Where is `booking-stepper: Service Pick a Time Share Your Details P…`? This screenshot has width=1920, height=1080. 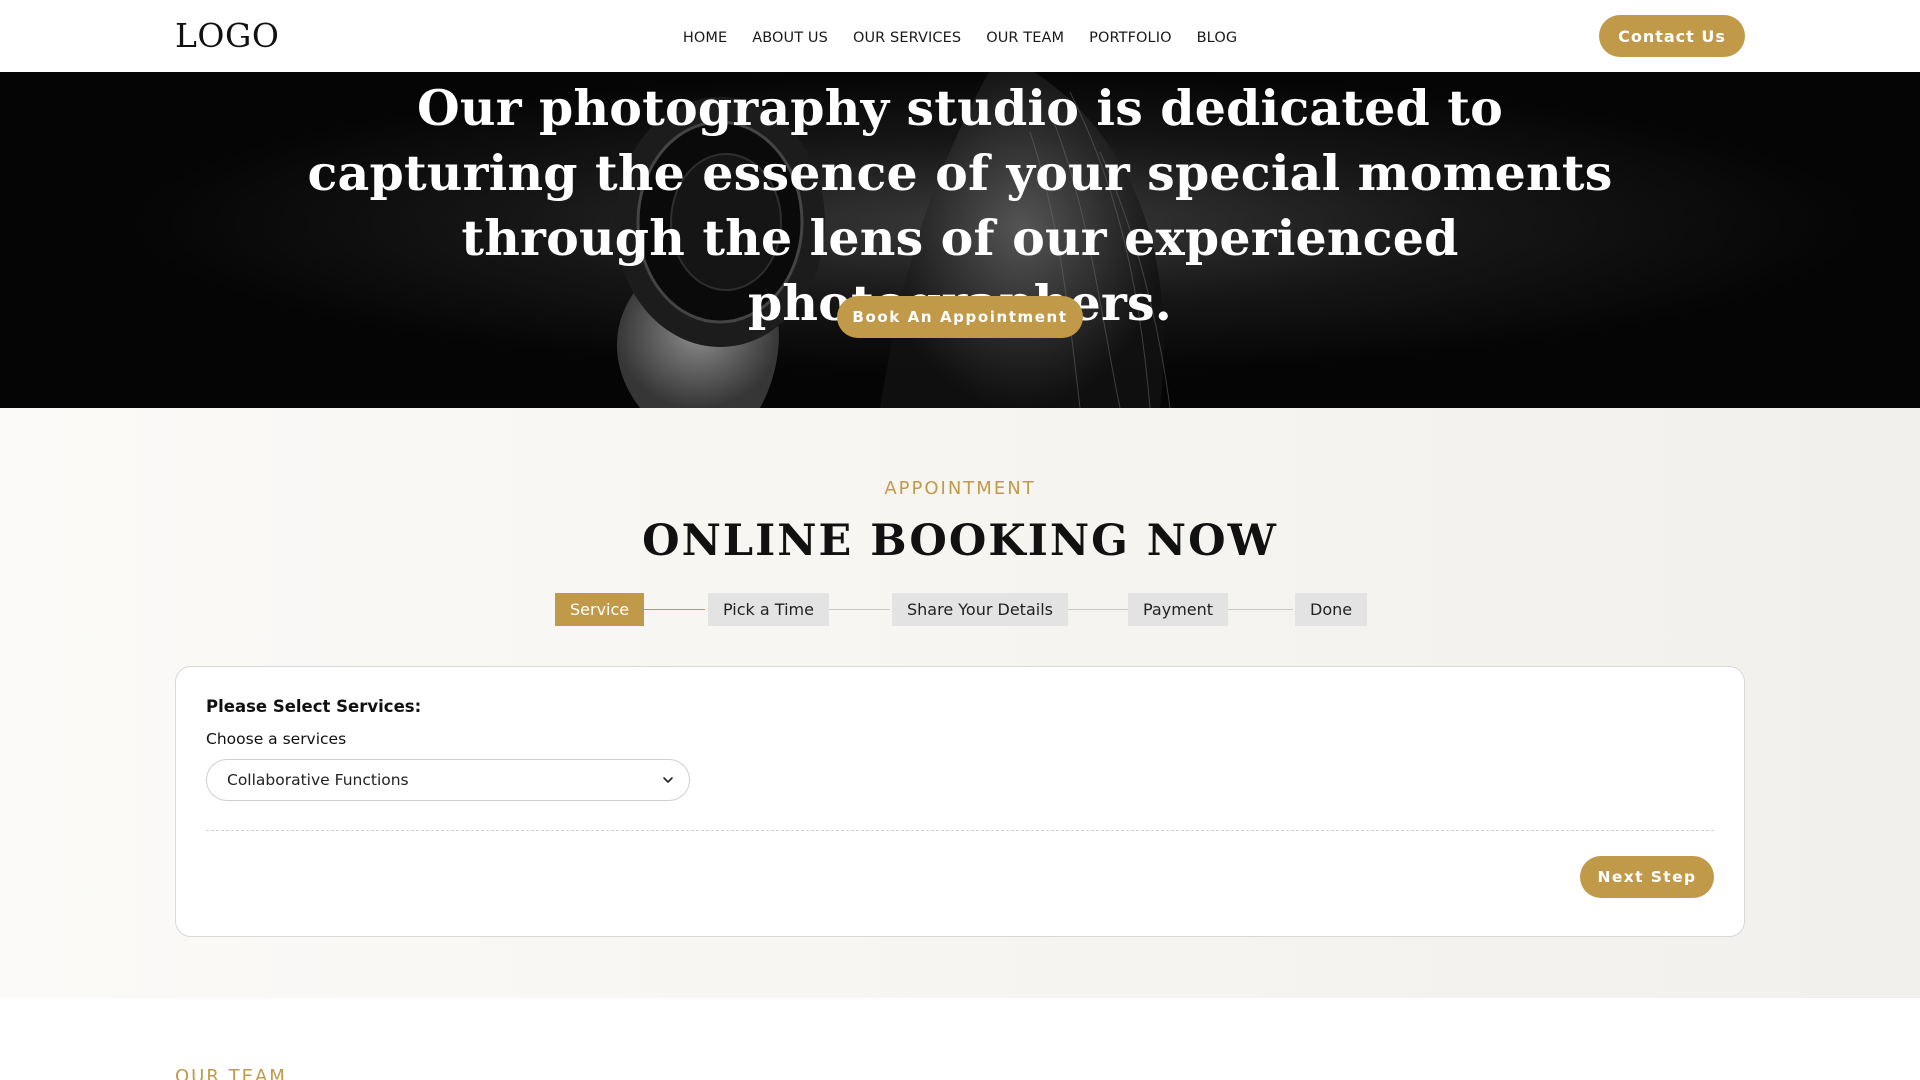 booking-stepper: Service Pick a Time Share Your Details P… is located at coordinates (961, 610).